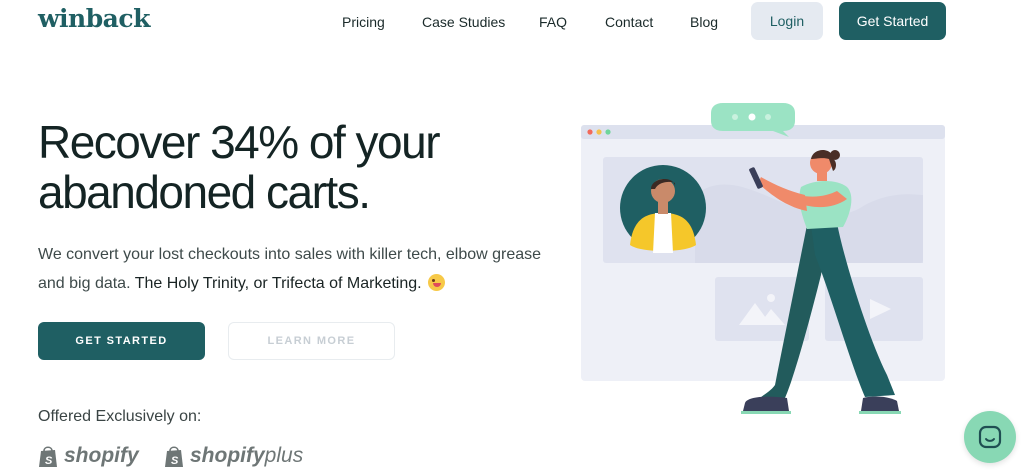  I want to click on hero-title-line1: Recover 34% of your, so click(239, 142).